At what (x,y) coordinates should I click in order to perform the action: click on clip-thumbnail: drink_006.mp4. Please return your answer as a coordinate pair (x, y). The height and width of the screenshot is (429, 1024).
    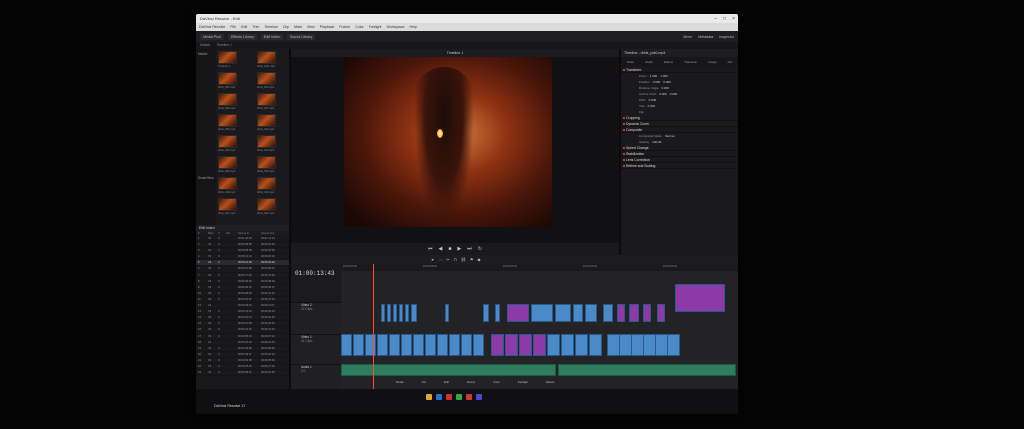
    Looking at the image, I should click on (233, 102).